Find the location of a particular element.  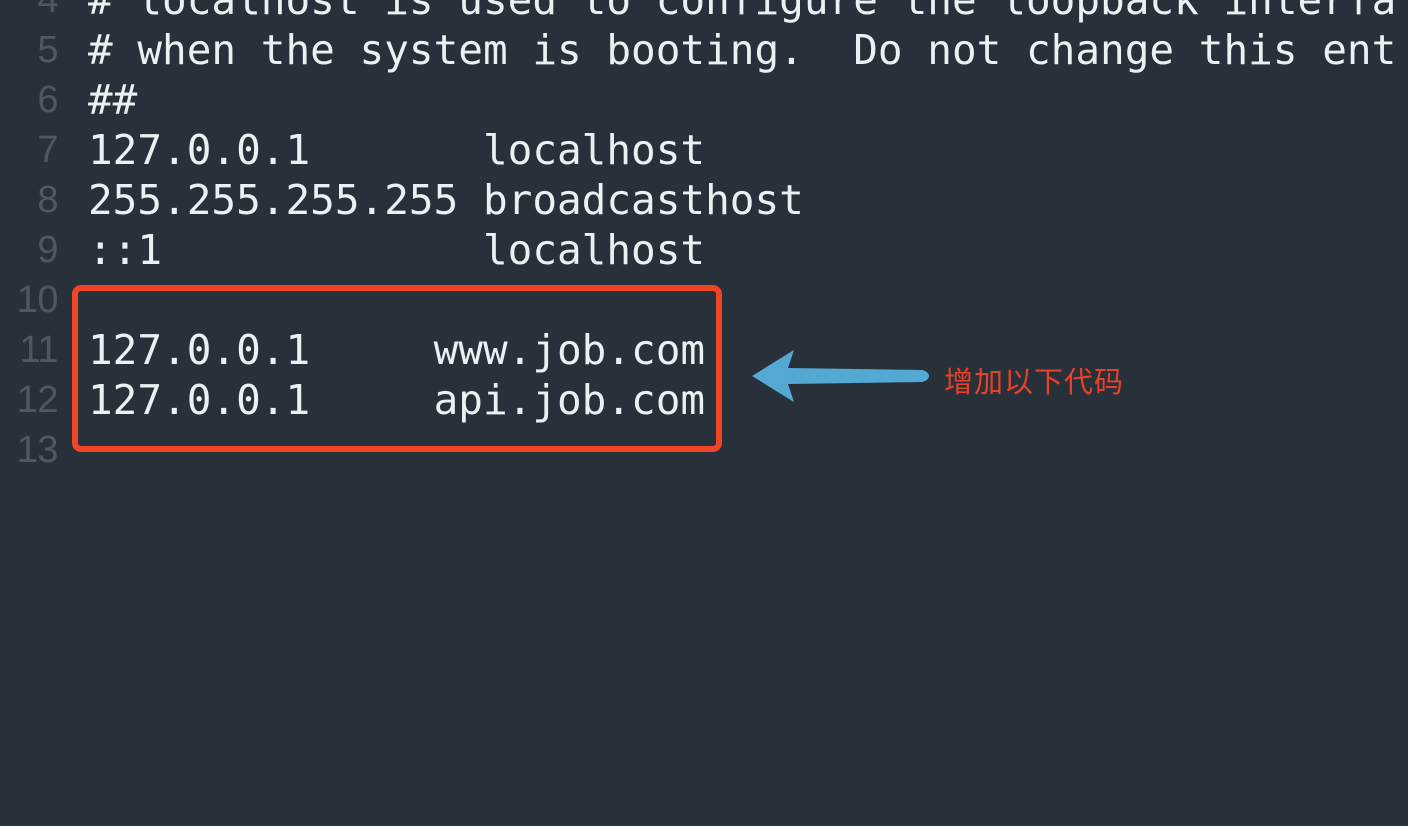

arrow-left-icon is located at coordinates (840, 376).